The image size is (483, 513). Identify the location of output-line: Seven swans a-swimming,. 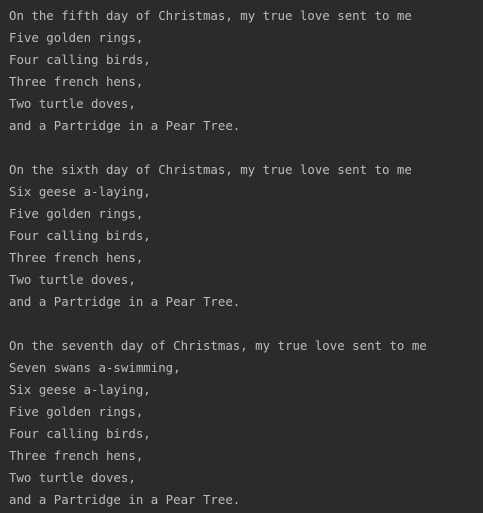
(95, 367).